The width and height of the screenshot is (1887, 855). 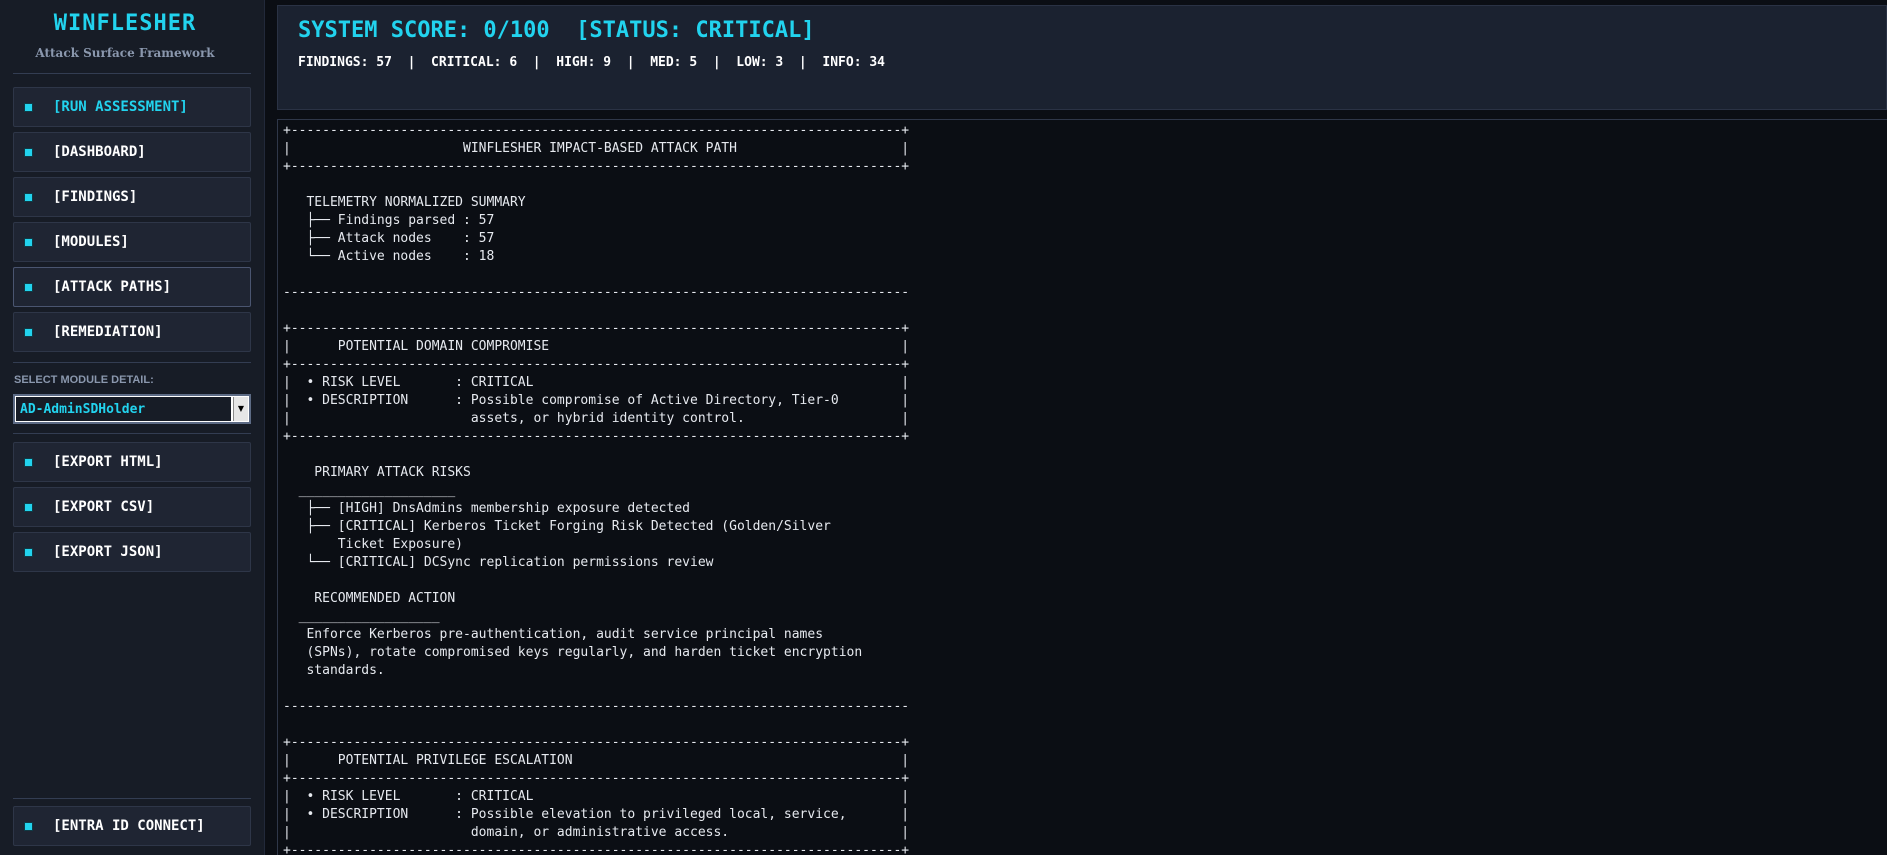 What do you see at coordinates (108, 552) in the screenshot?
I see `export-json-label: [EXPORT JSON]` at bounding box center [108, 552].